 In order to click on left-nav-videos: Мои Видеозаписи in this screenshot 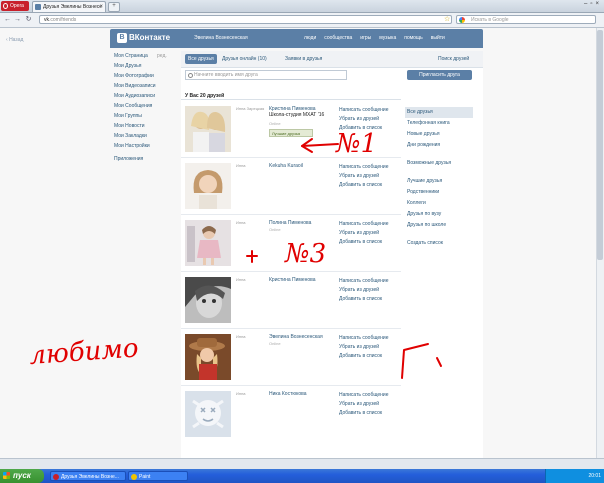, I will do `click(144, 86)`.